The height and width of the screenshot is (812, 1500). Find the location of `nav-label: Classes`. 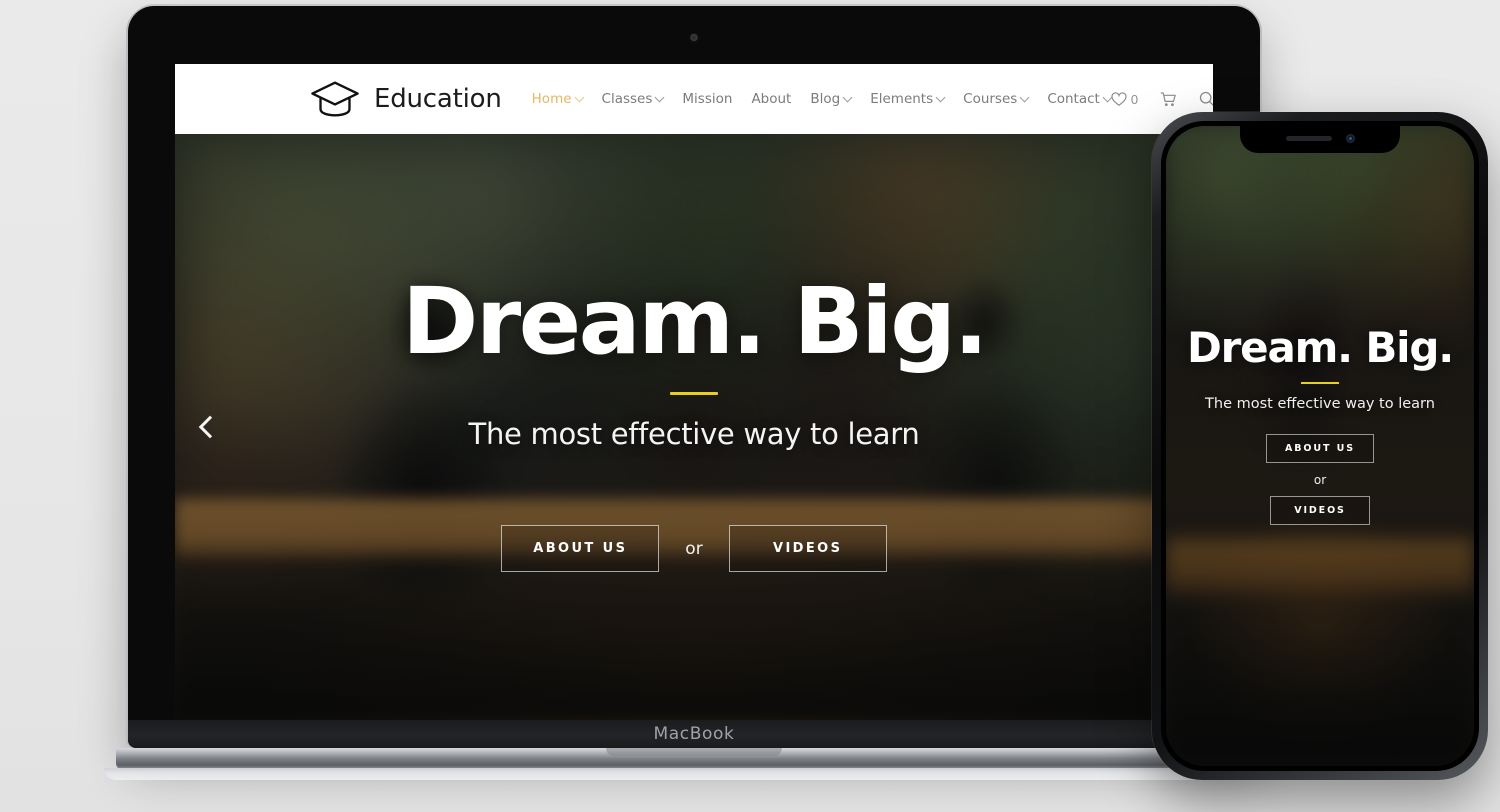

nav-label: Classes is located at coordinates (627, 99).